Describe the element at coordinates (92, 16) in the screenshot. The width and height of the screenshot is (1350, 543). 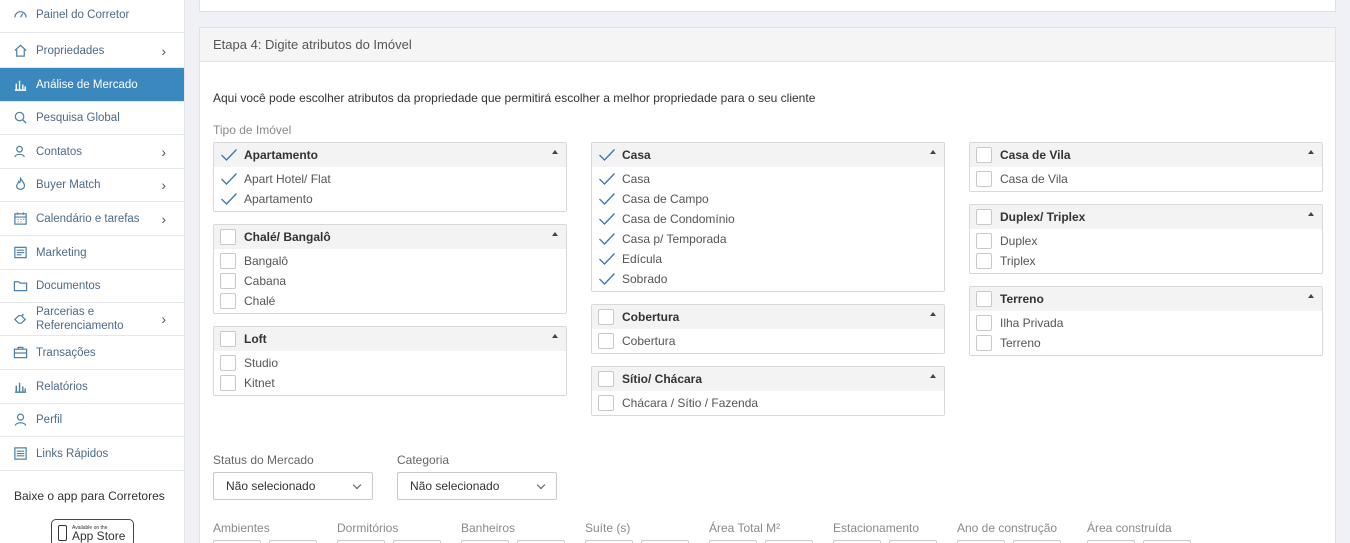
I see `sidebar-item-painel-do-corretor: Painel do Corretor` at that location.